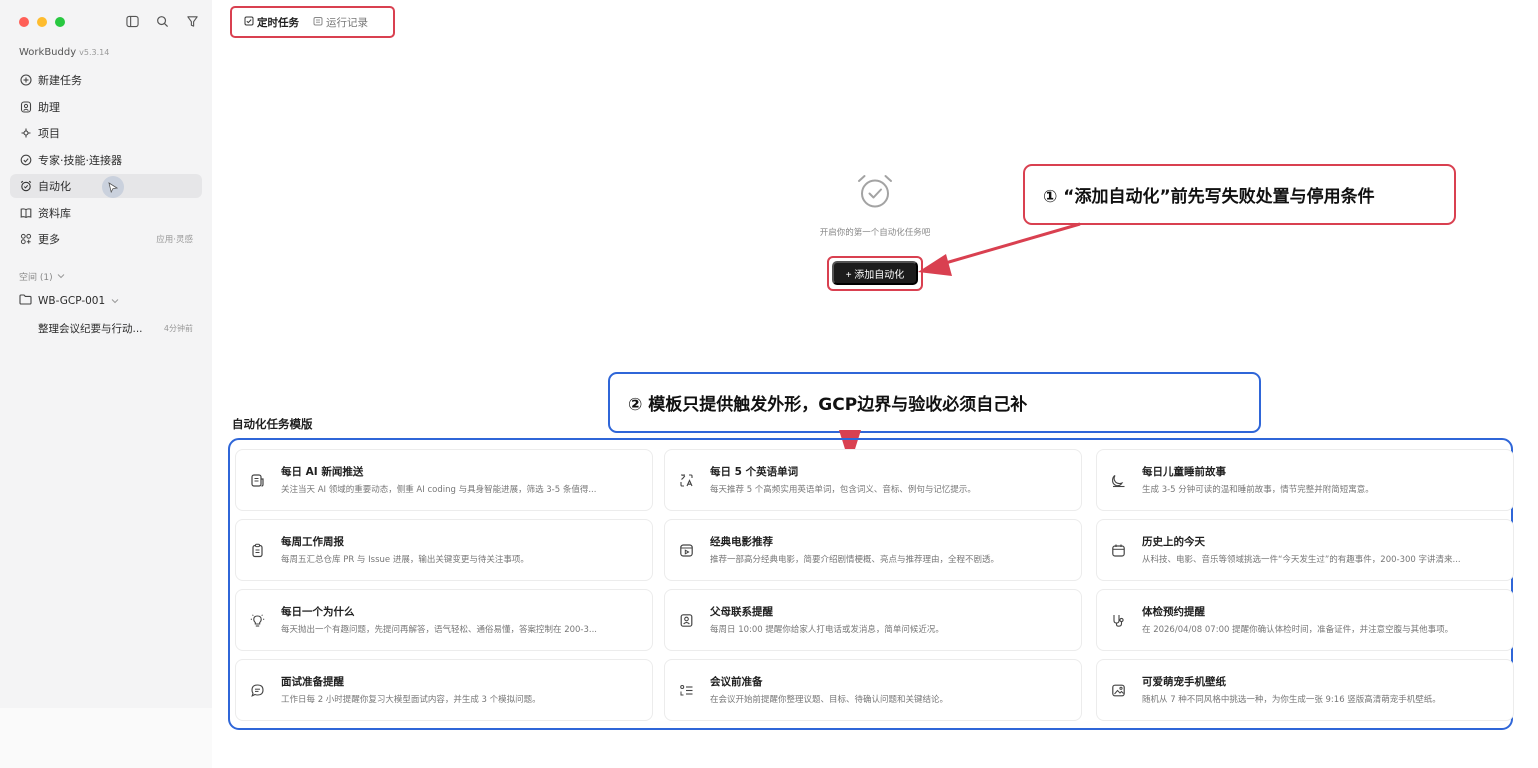 The width and height of the screenshot is (1538, 768). What do you see at coordinates (192, 21) in the screenshot?
I see `filter-icon` at bounding box center [192, 21].